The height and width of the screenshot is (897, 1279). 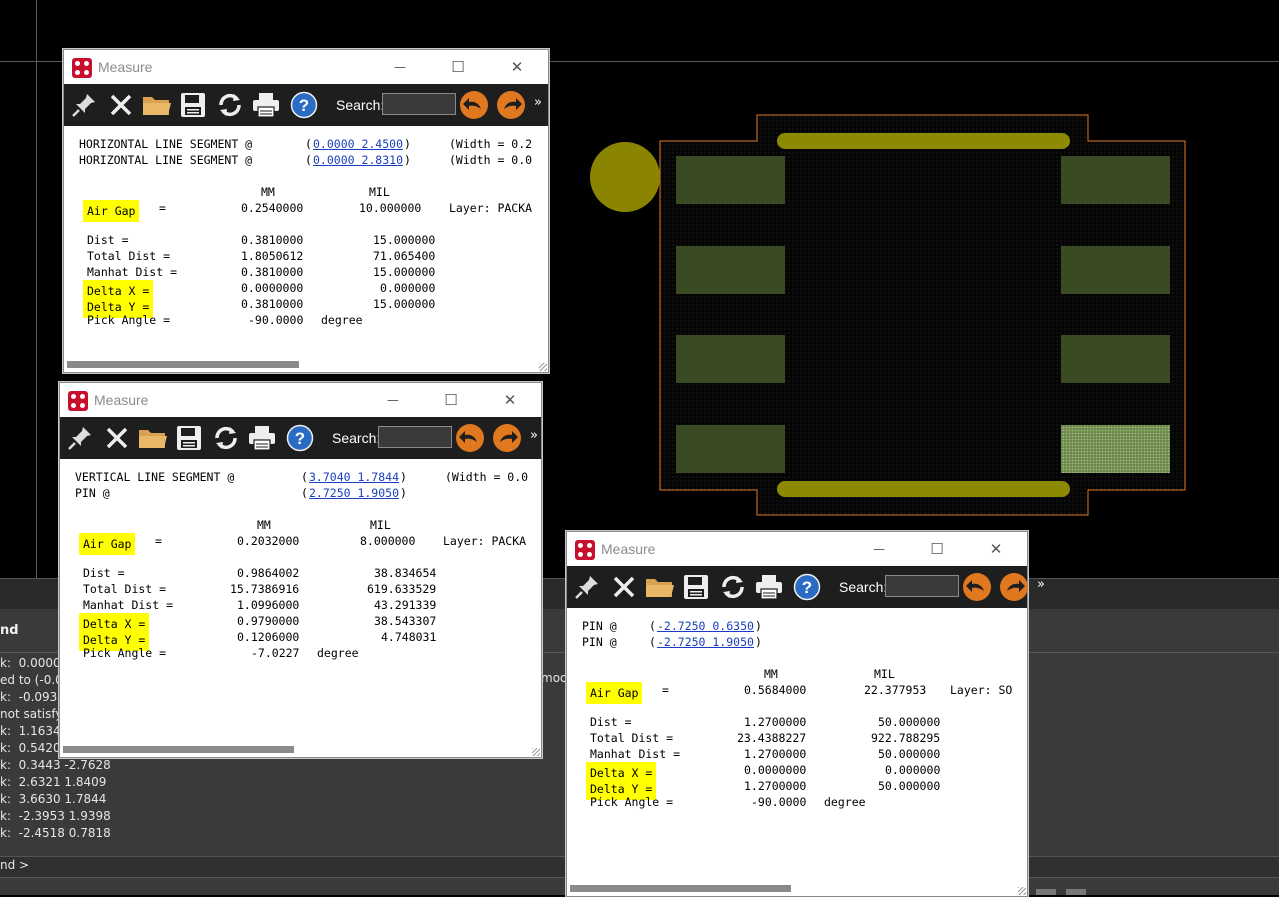 What do you see at coordinates (705, 626) in the screenshot?
I see `coordinate-link: -2.7250 0.6350` at bounding box center [705, 626].